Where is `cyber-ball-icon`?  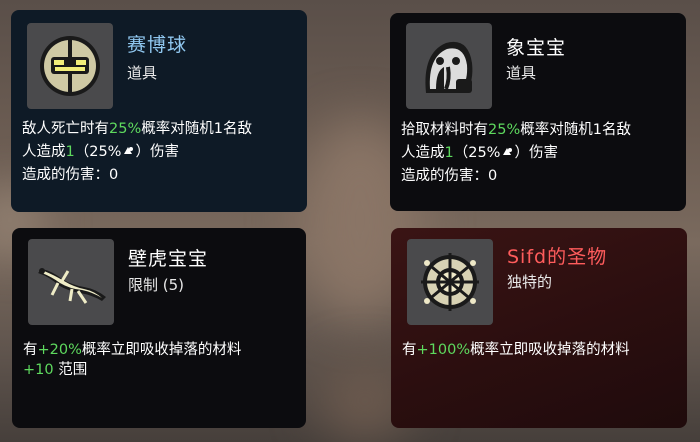
cyber-ball-icon is located at coordinates (70, 66).